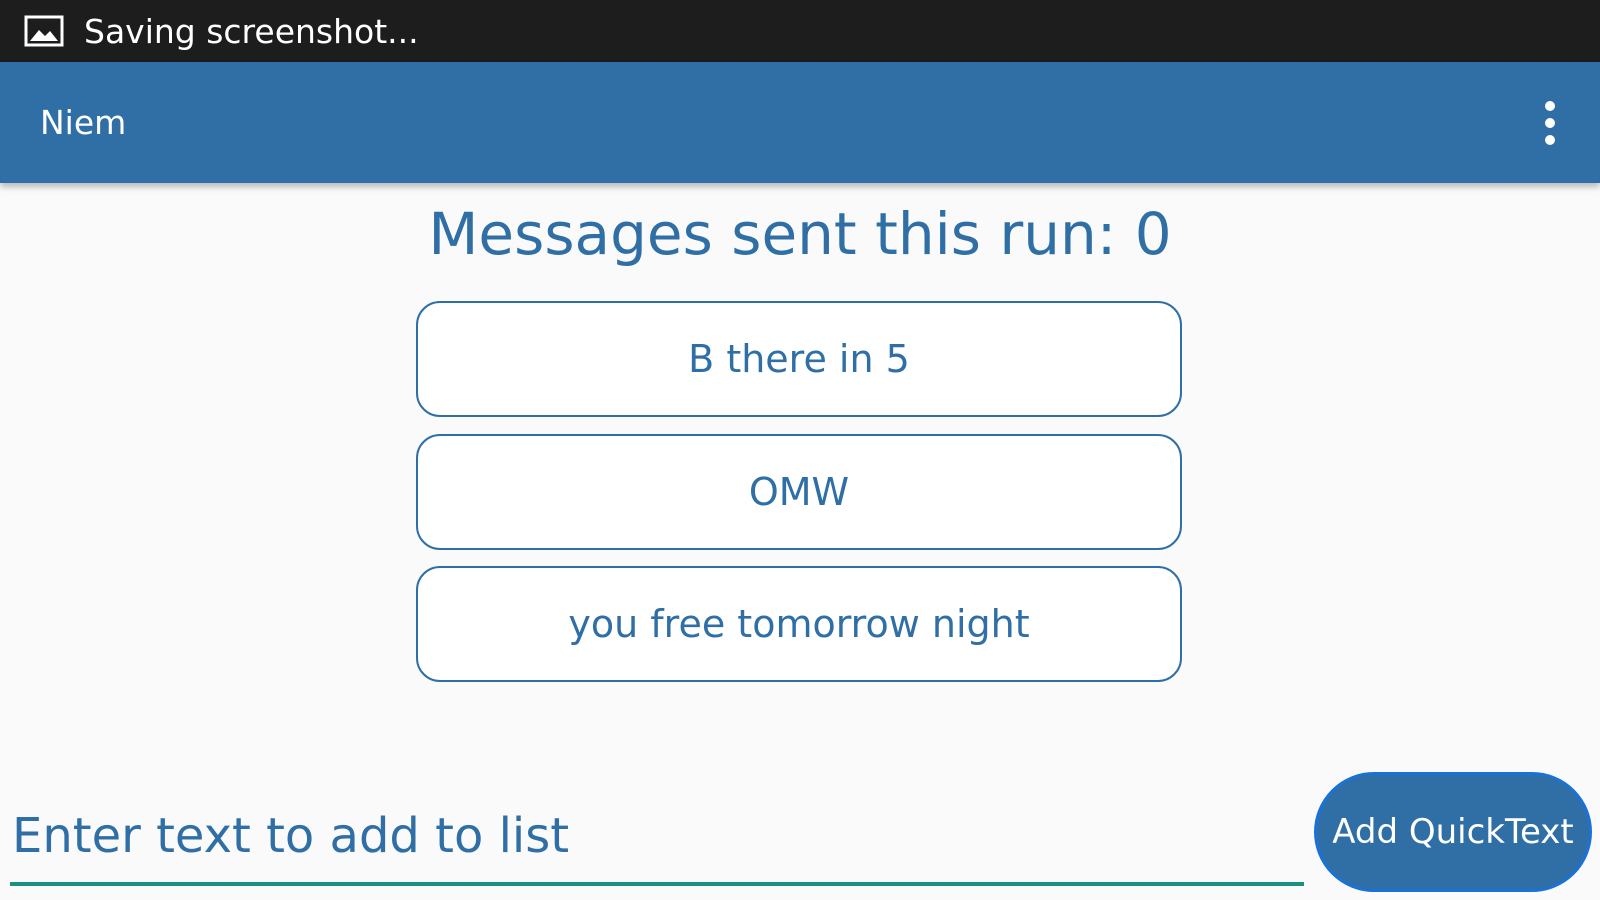  I want to click on image-icon, so click(44, 31).